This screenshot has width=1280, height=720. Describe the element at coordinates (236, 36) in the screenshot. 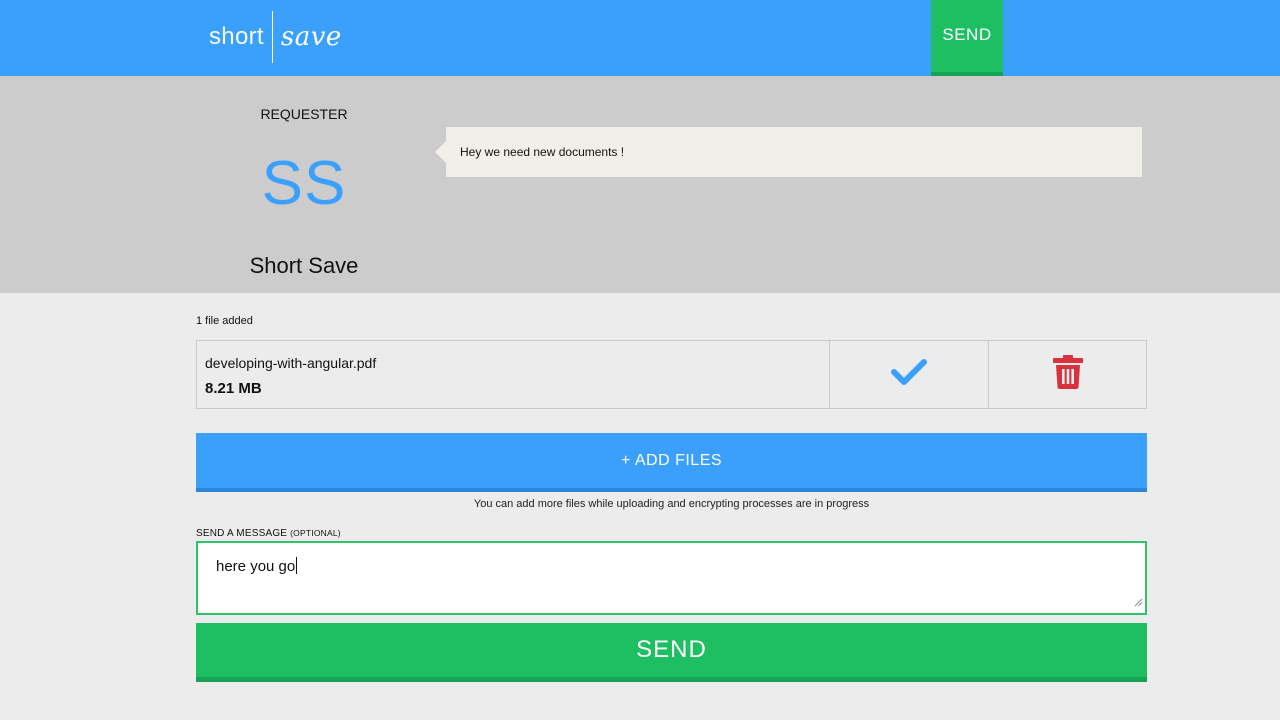

I see `logo-short-text: short` at that location.